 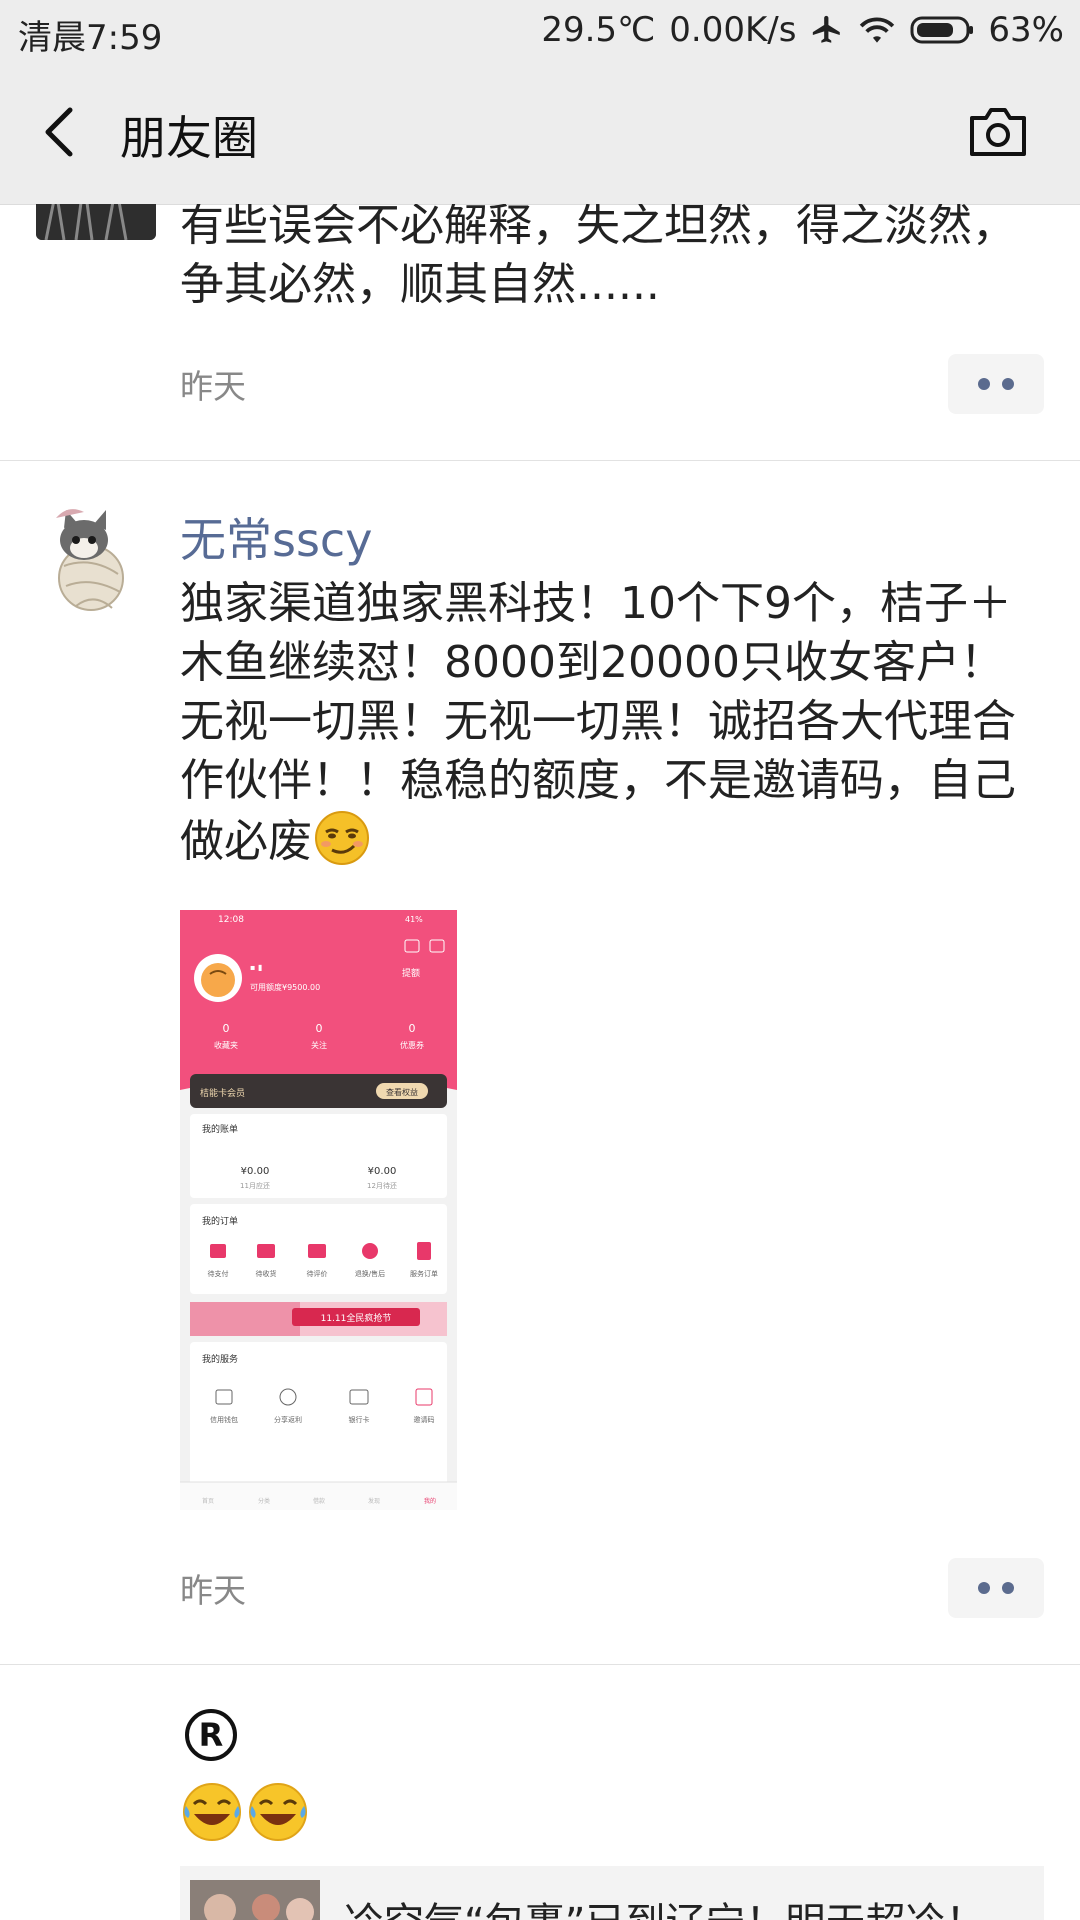 What do you see at coordinates (276, 537) in the screenshot?
I see `post-username: 无常sscy` at bounding box center [276, 537].